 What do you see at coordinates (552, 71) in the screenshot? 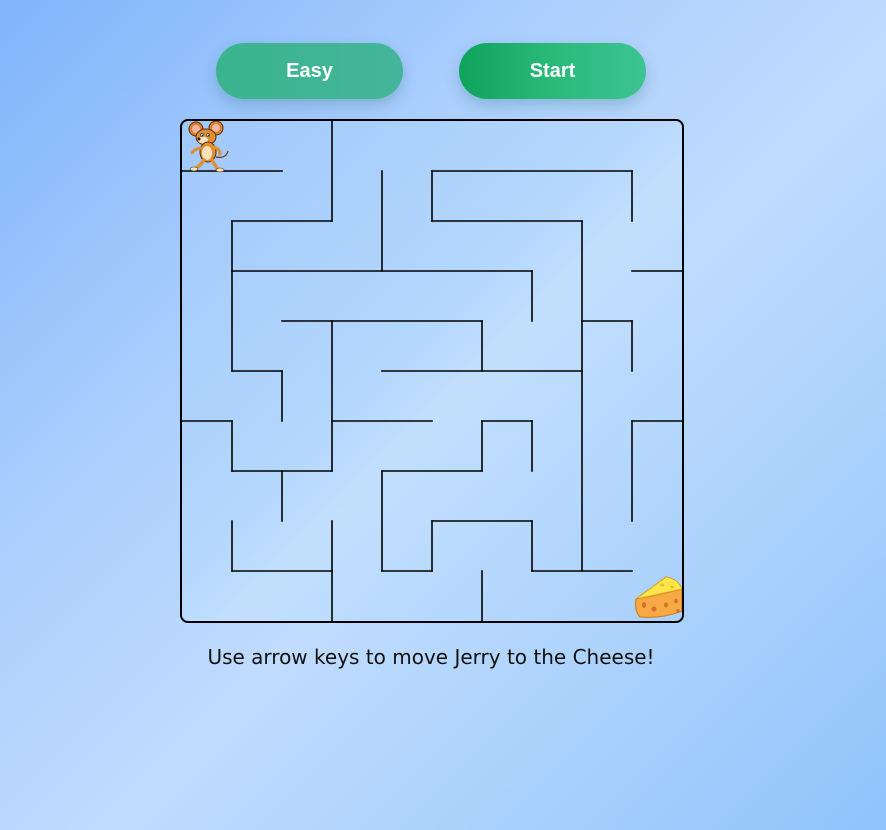
I see `start-button: Start` at bounding box center [552, 71].